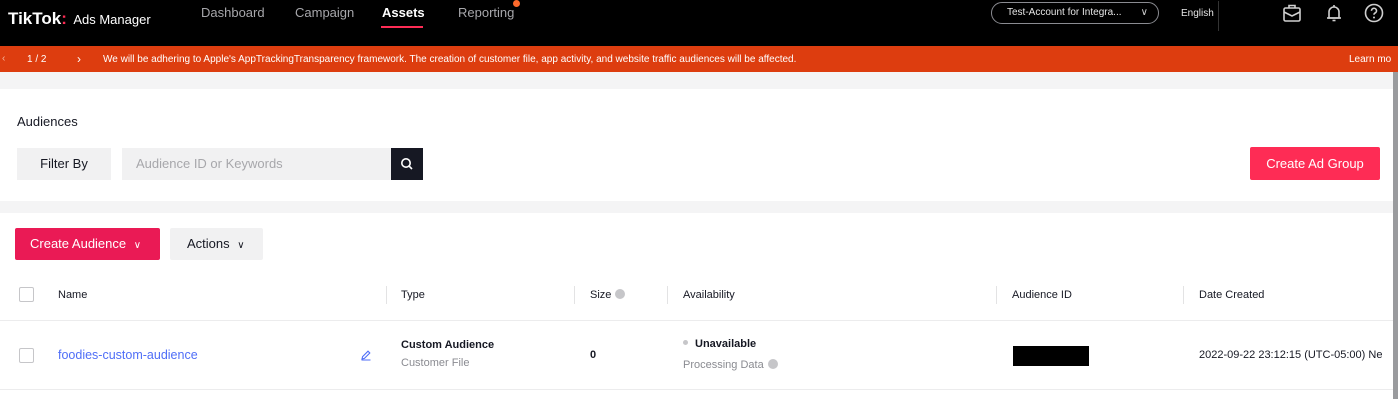 Image resolution: width=1398 pixels, height=399 pixels. I want to click on audience-type: Custom Audience, so click(448, 345).